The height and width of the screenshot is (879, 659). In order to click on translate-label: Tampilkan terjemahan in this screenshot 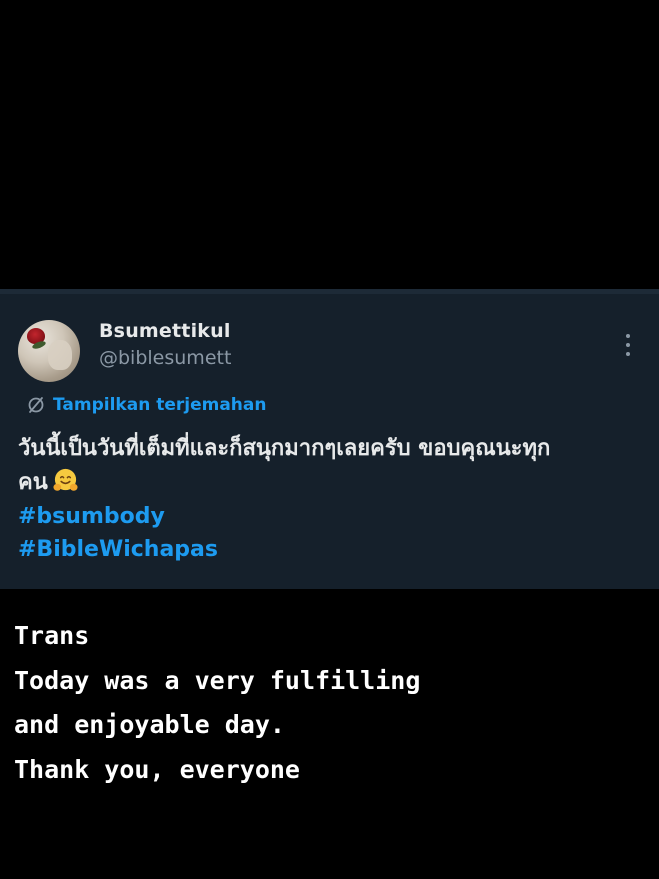, I will do `click(160, 405)`.